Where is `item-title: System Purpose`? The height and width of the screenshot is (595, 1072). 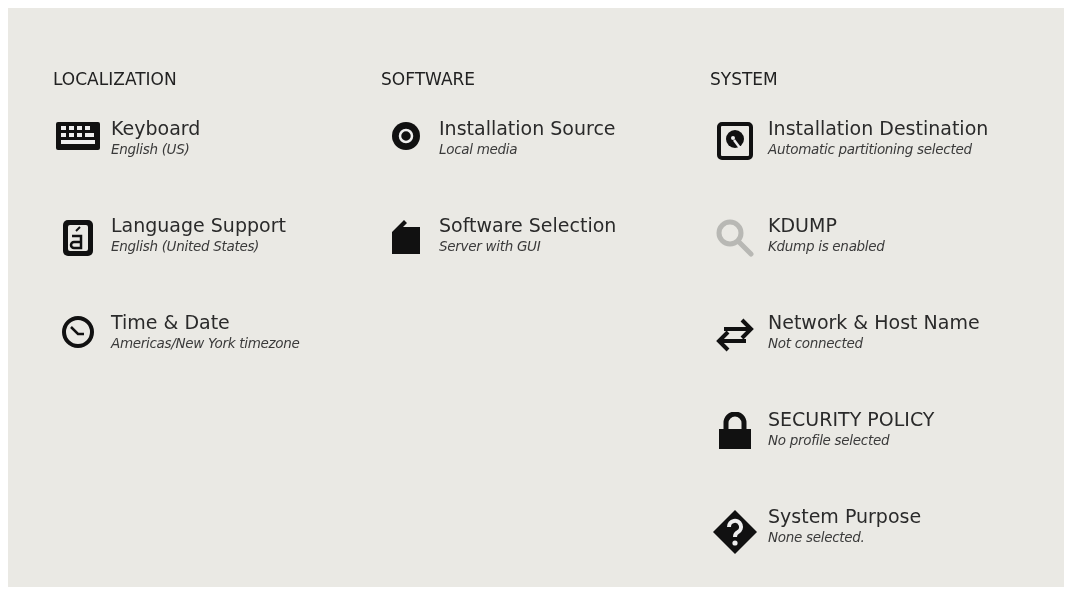 item-title: System Purpose is located at coordinates (845, 516).